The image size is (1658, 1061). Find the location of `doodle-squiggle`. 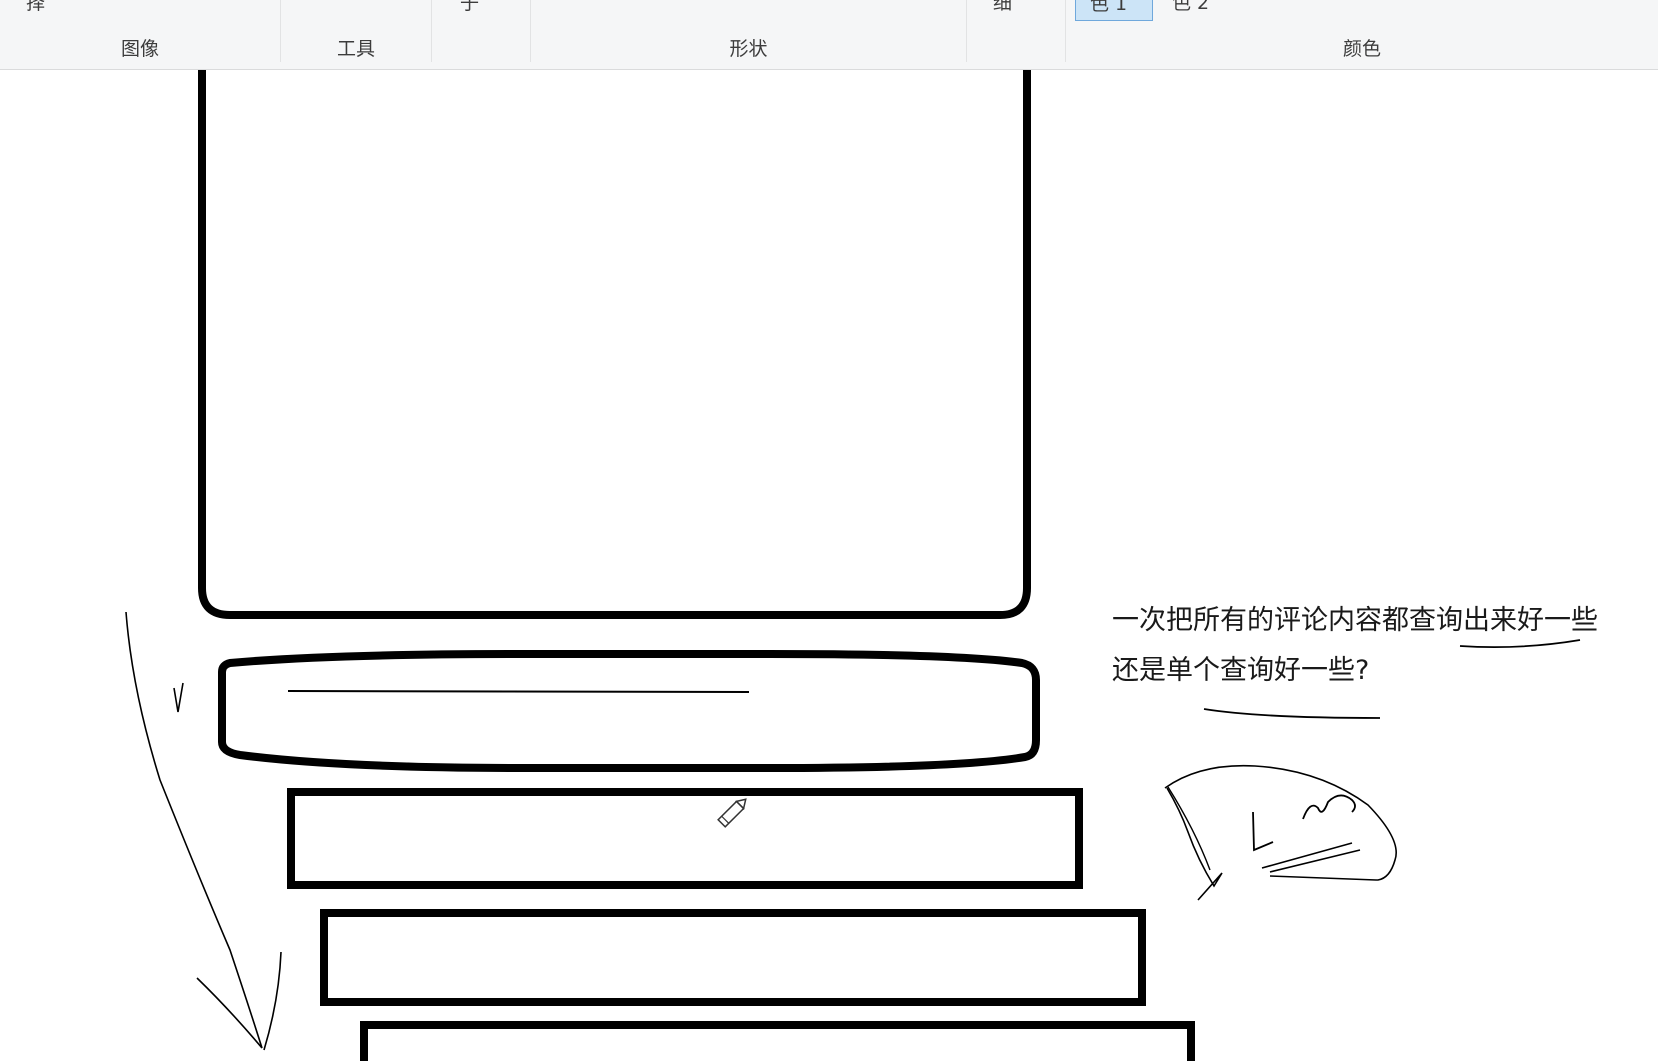

doodle-squiggle is located at coordinates (1329, 807).